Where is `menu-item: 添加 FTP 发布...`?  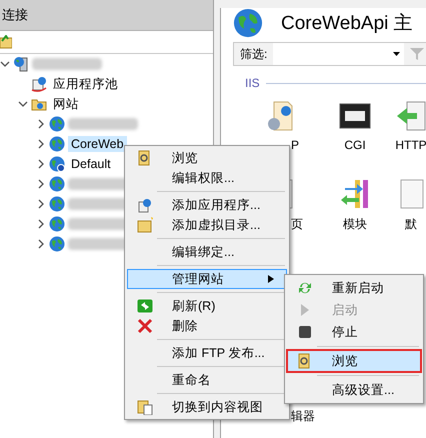 menu-item: 添加 FTP 发布... is located at coordinates (207, 353).